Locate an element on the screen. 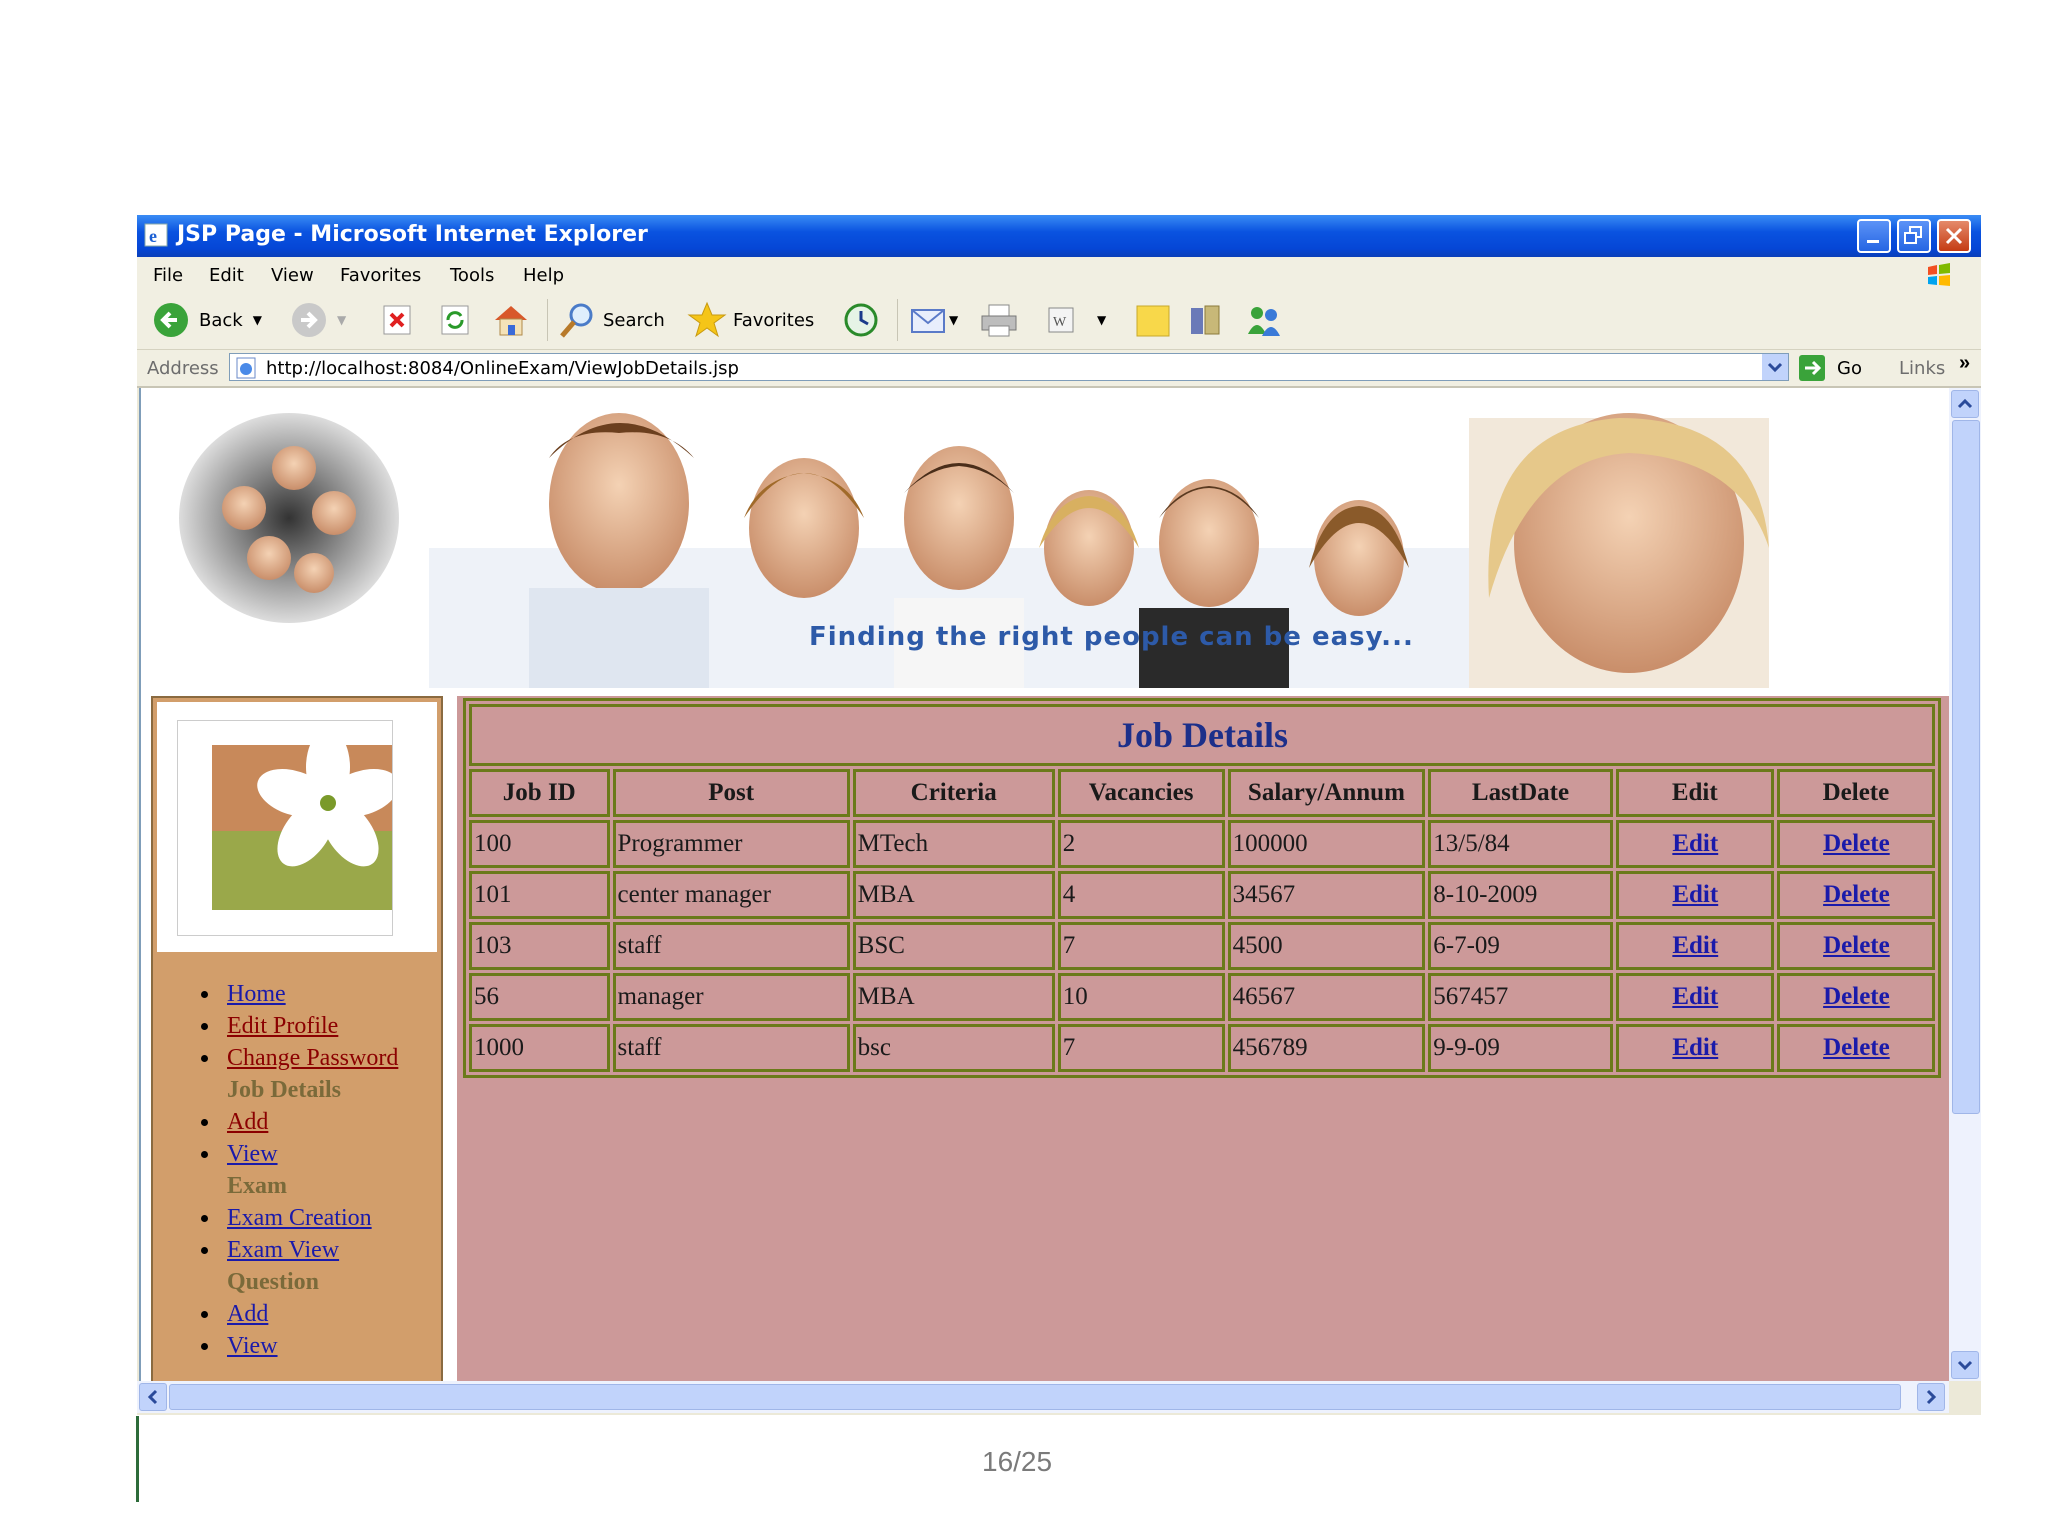  cell-criteria: MBA is located at coordinates (953, 895).